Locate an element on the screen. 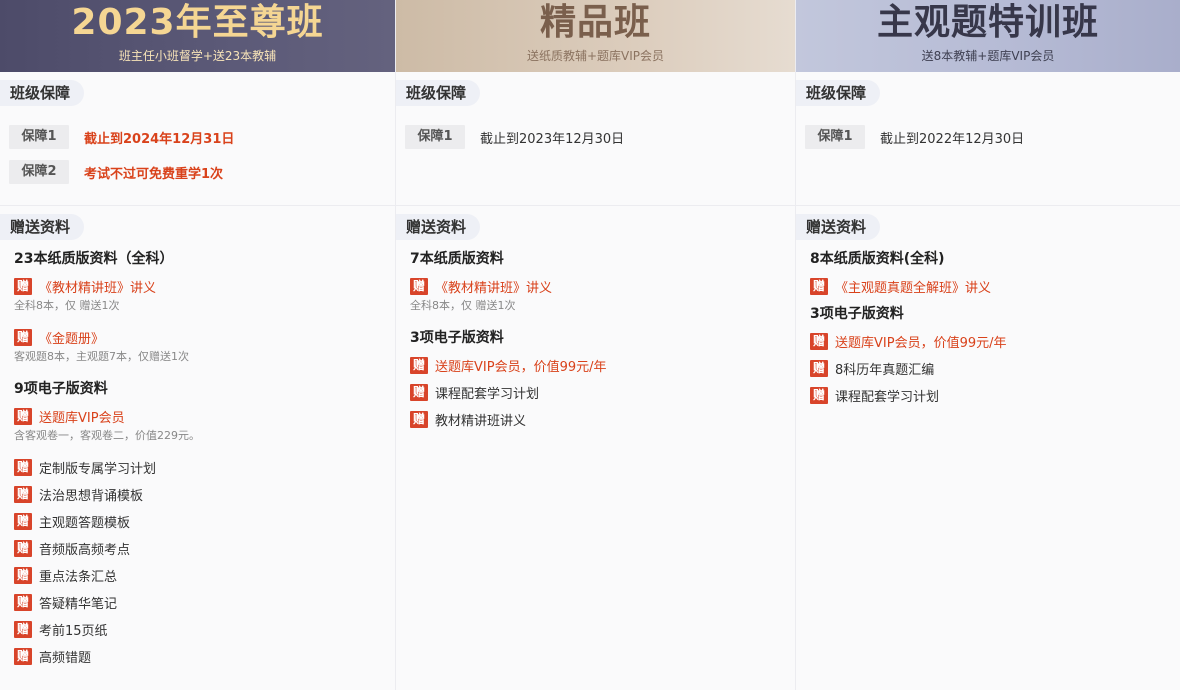  column-subtitle: 送8本教辅+题库VIP会员 is located at coordinates (988, 56).